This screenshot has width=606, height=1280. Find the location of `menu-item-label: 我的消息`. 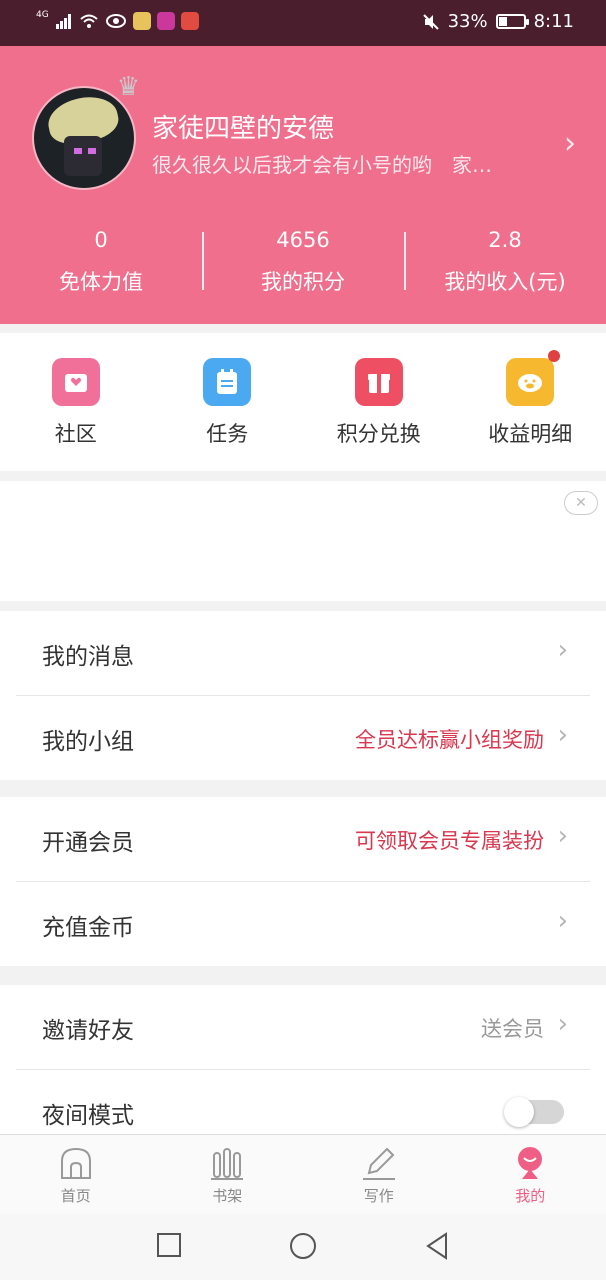

menu-item-label: 我的消息 is located at coordinates (88, 657).